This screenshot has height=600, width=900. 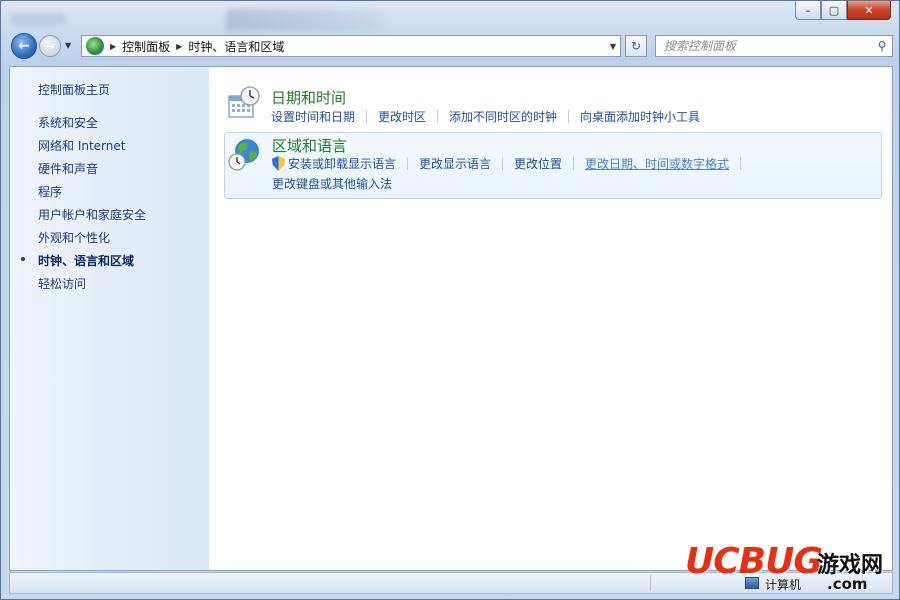 I want to click on breadcrumb-clock-language-region: 时钟、语言和区域, so click(x=236, y=46).